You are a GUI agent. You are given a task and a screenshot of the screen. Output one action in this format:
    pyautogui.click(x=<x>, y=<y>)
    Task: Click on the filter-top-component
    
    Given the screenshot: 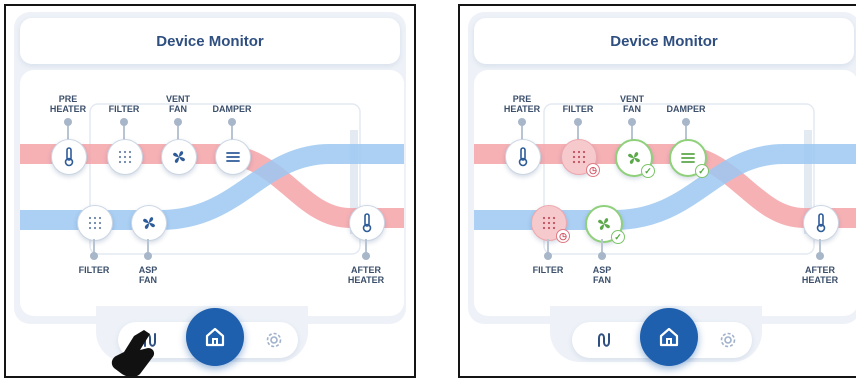 What is the action you would take?
    pyautogui.click(x=125, y=157)
    